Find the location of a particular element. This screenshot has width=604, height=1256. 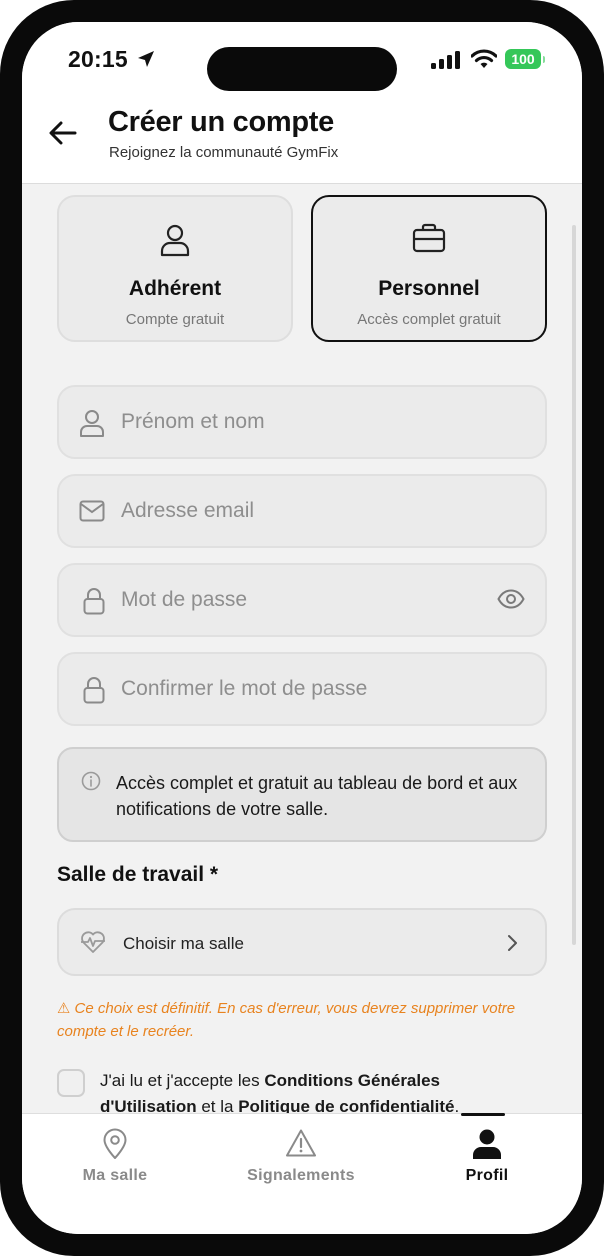

tab-ma-salle: Ma salle is located at coordinates (115, 1164).